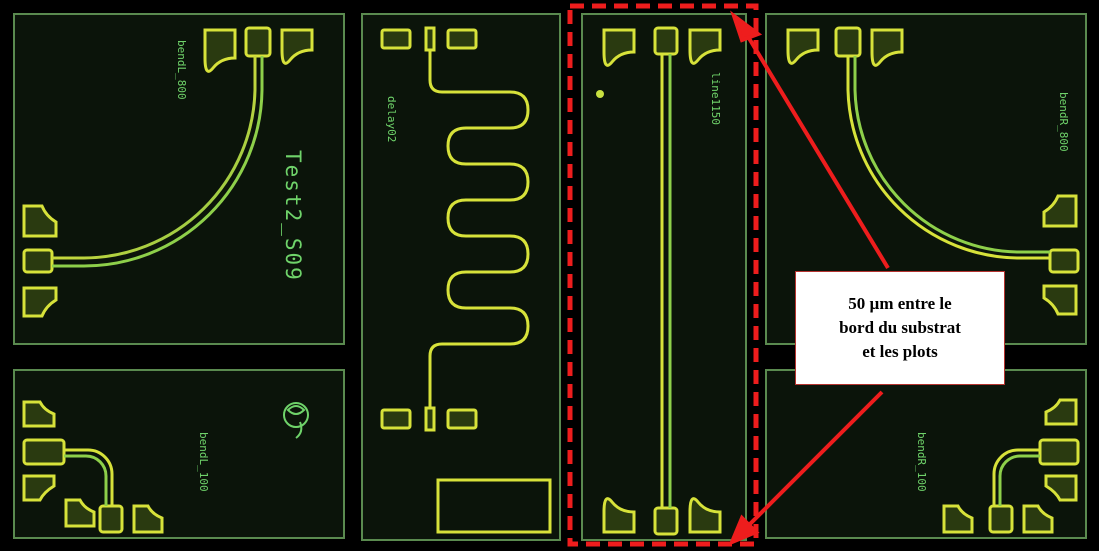  Describe the element at coordinates (181, 70) in the screenshot. I see `label-bend-l800: bendL_800` at that location.